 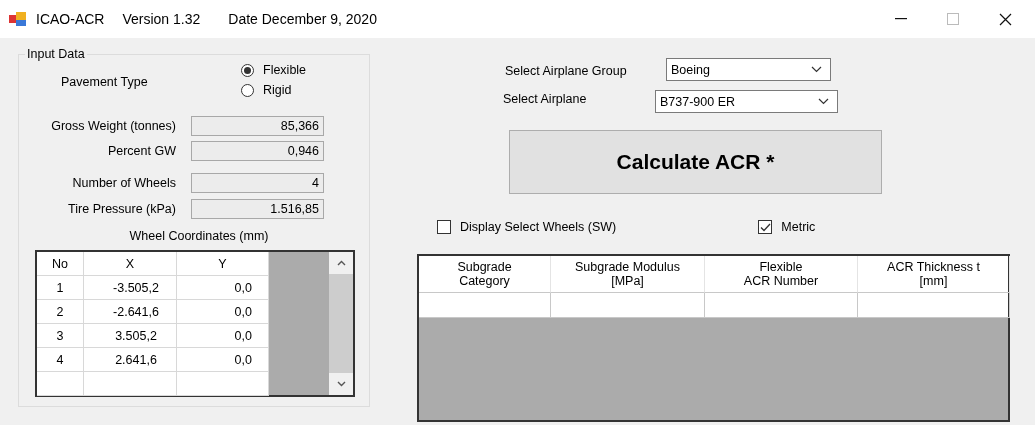 I want to click on column-header: No, so click(x=60, y=264).